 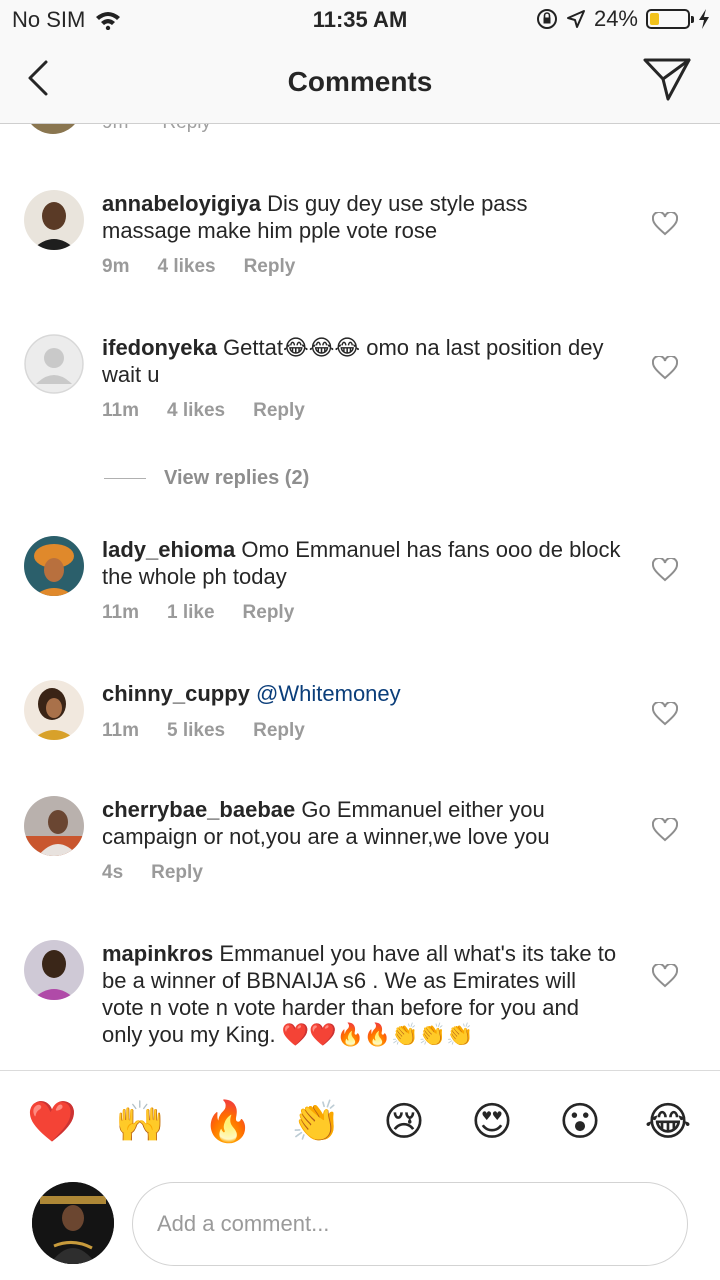 What do you see at coordinates (668, 1122) in the screenshot?
I see `emoji-tears-of-joy: 😂` at bounding box center [668, 1122].